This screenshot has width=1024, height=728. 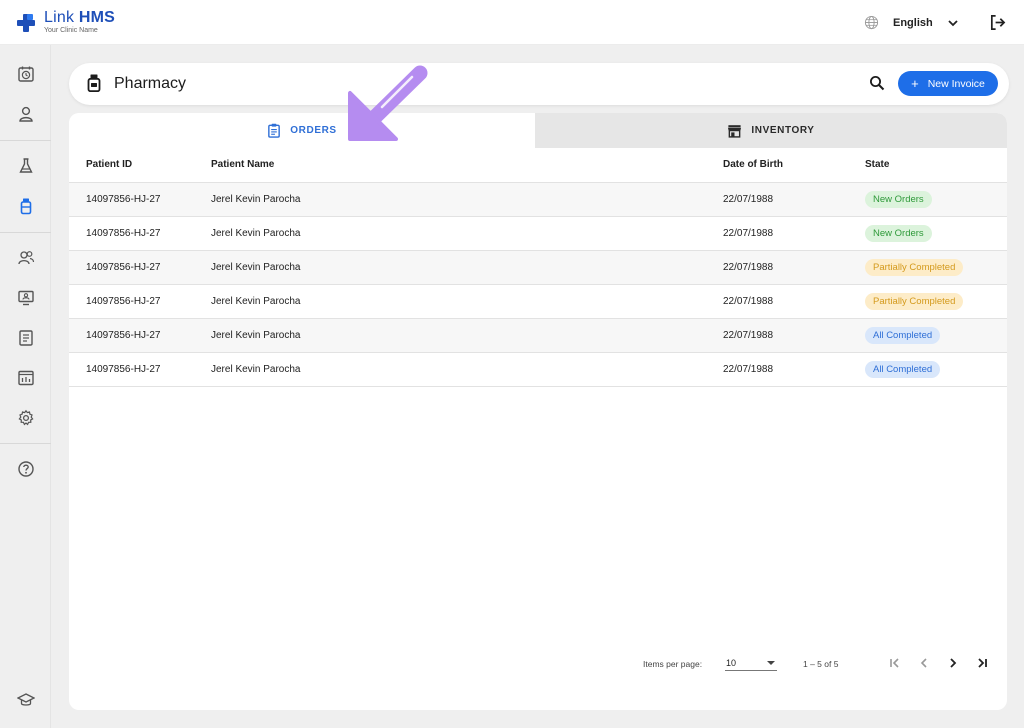 I want to click on calendar-clock-icon, so click(x=25, y=74).